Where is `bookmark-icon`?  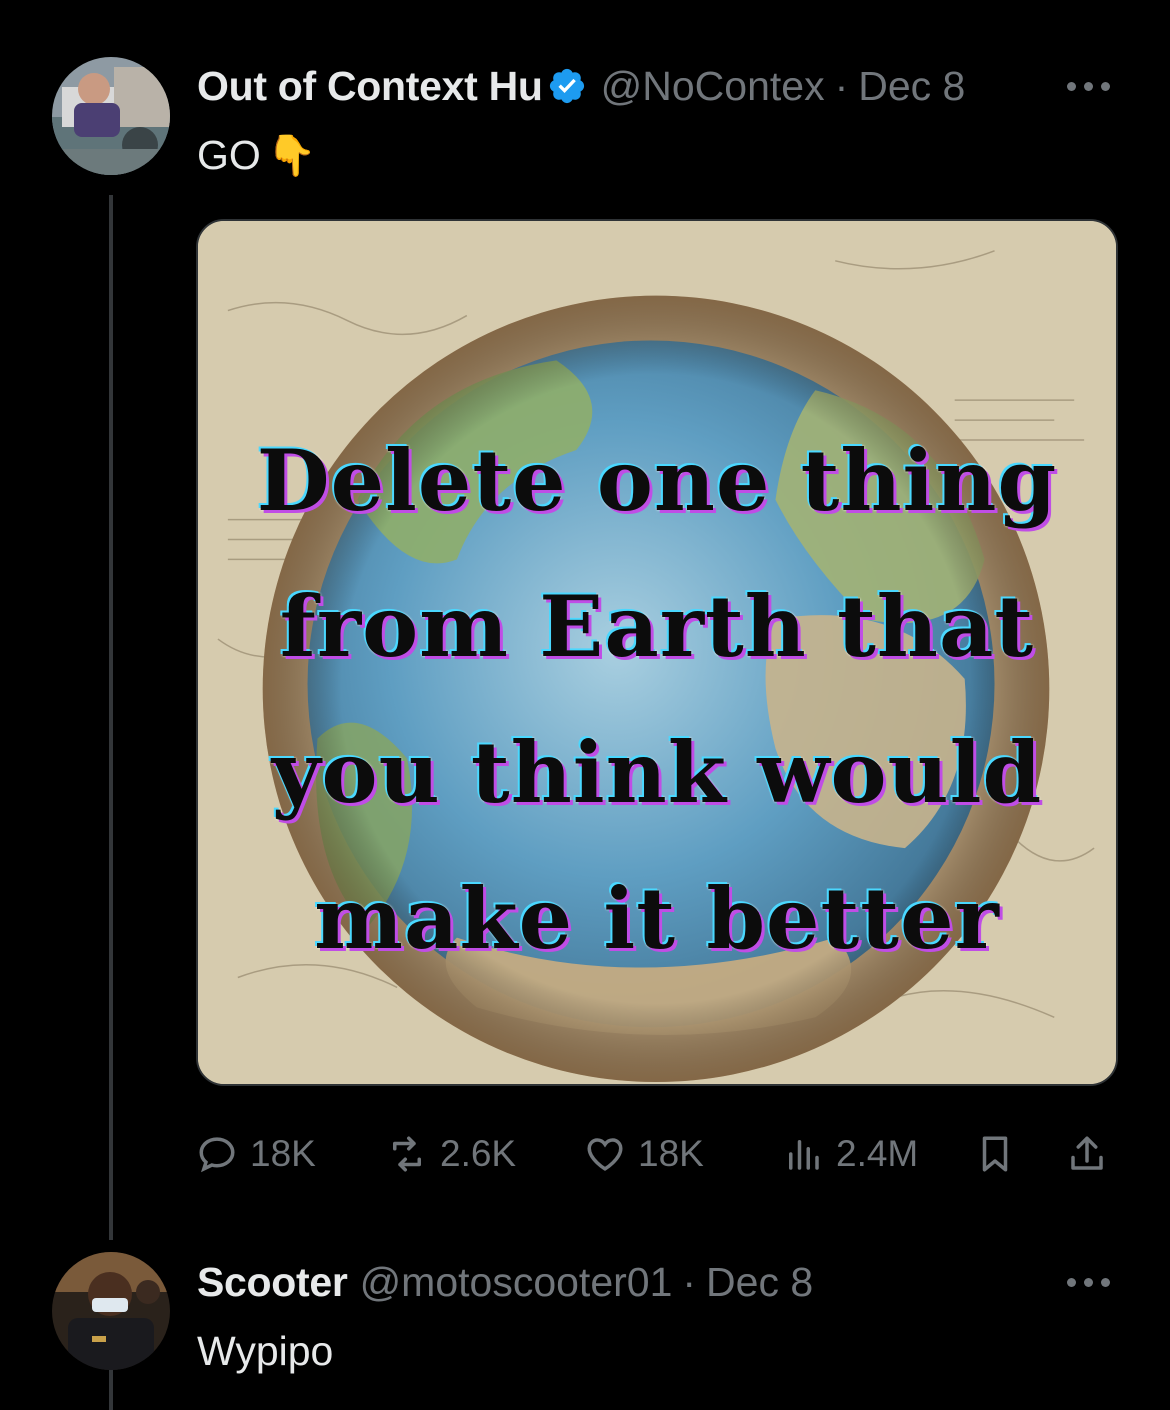 bookmark-icon is located at coordinates (995, 1154).